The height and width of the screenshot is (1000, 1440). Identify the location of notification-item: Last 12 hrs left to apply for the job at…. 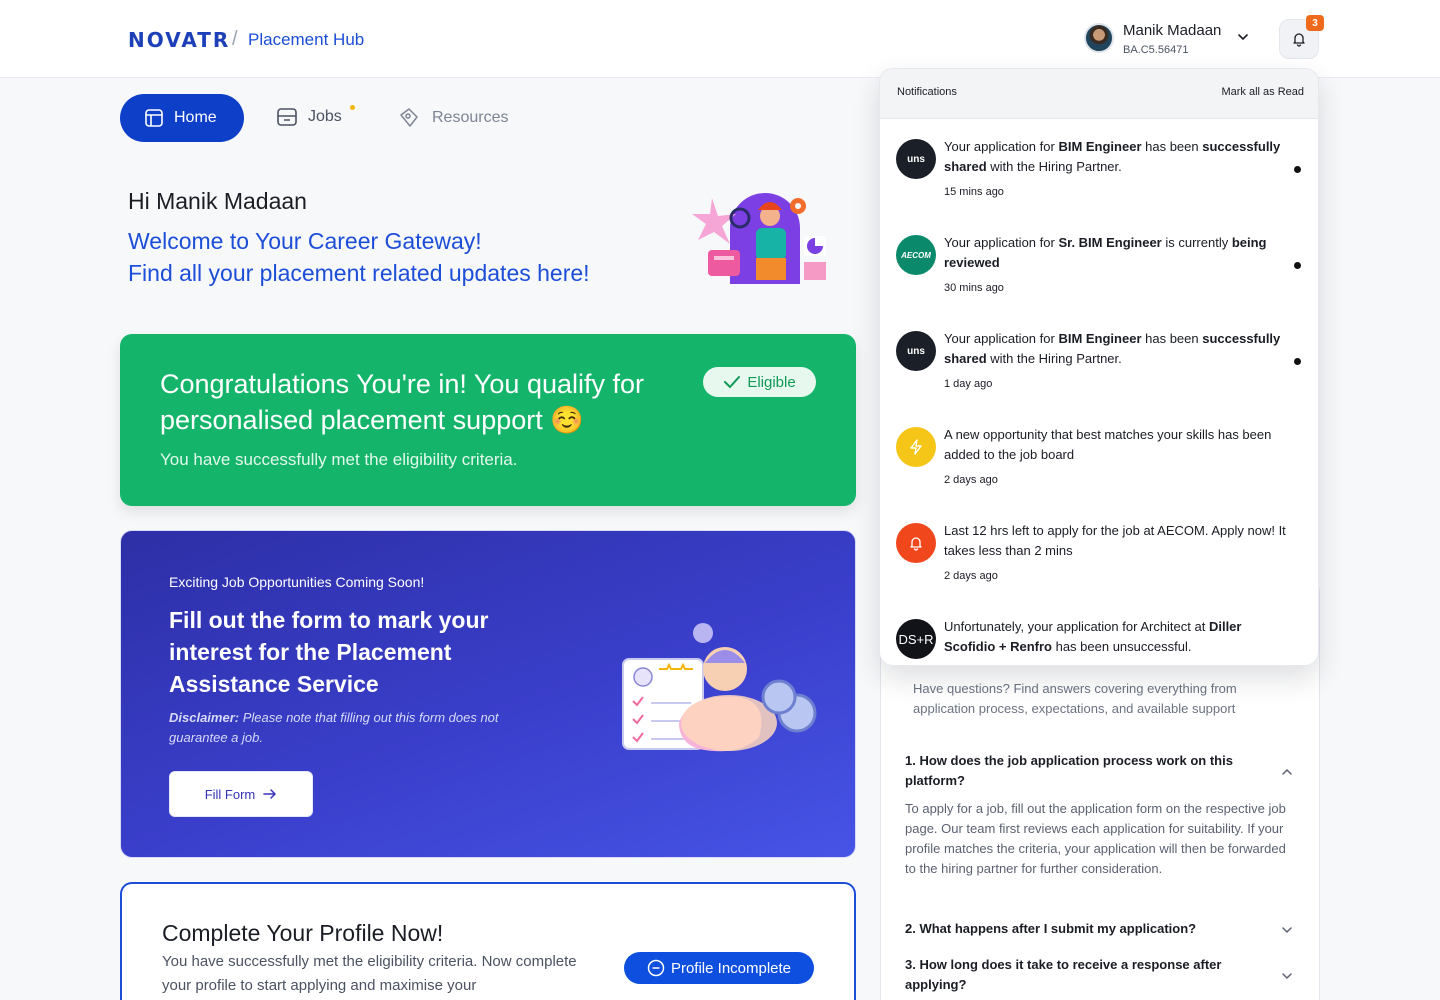
(1099, 555).